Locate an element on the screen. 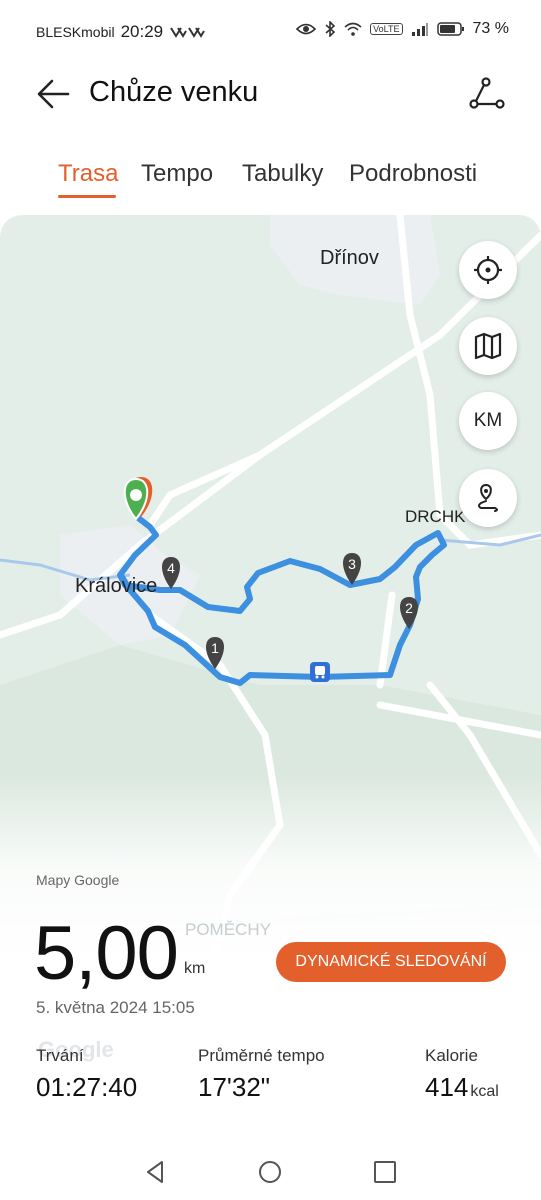 Image resolution: width=541 pixels, height=1200 pixels. nav-back-button is located at coordinates (156, 1172).